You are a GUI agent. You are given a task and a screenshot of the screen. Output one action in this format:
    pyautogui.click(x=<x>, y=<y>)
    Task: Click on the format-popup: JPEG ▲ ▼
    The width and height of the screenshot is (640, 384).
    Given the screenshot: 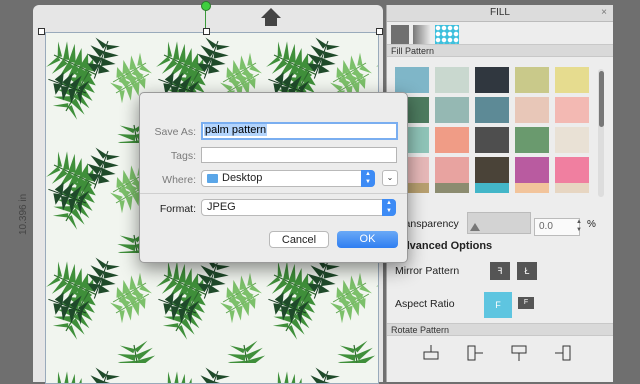 What is the action you would take?
    pyautogui.click(x=298, y=207)
    